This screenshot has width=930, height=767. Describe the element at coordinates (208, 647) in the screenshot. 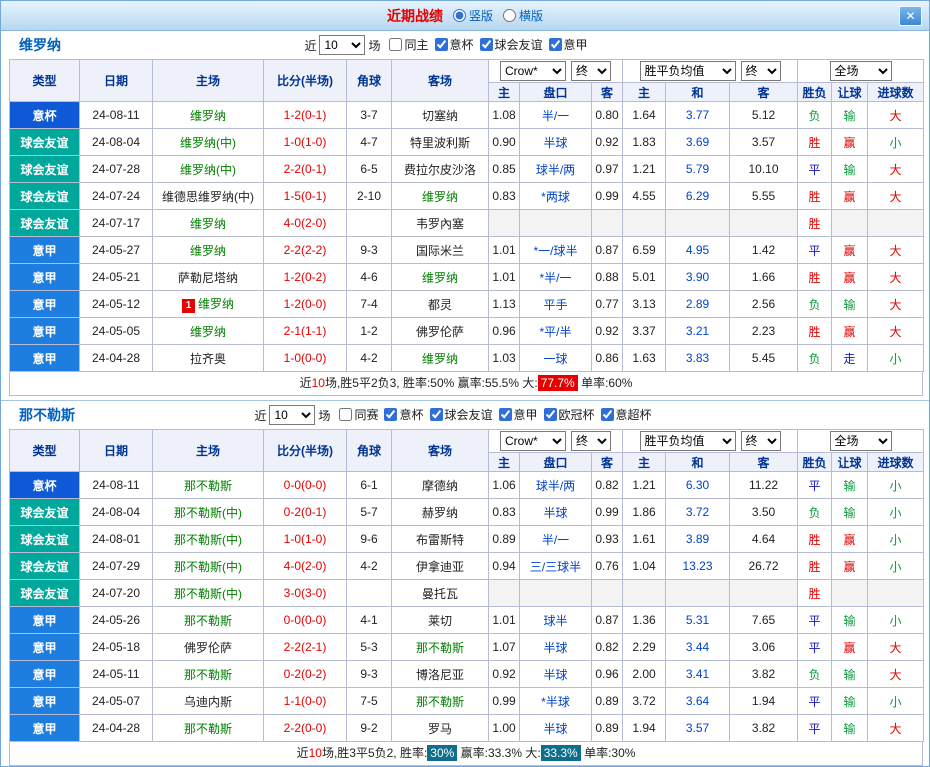

I see `cell-home-team: 佛罗伦萨` at that location.